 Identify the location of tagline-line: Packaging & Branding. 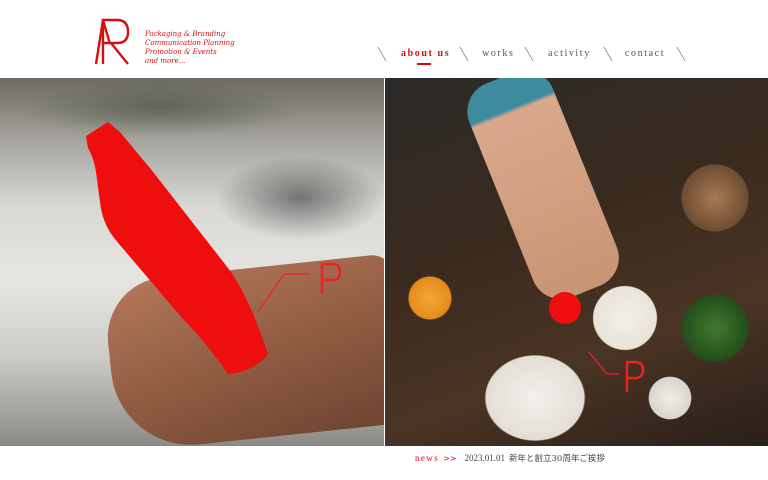
(185, 34).